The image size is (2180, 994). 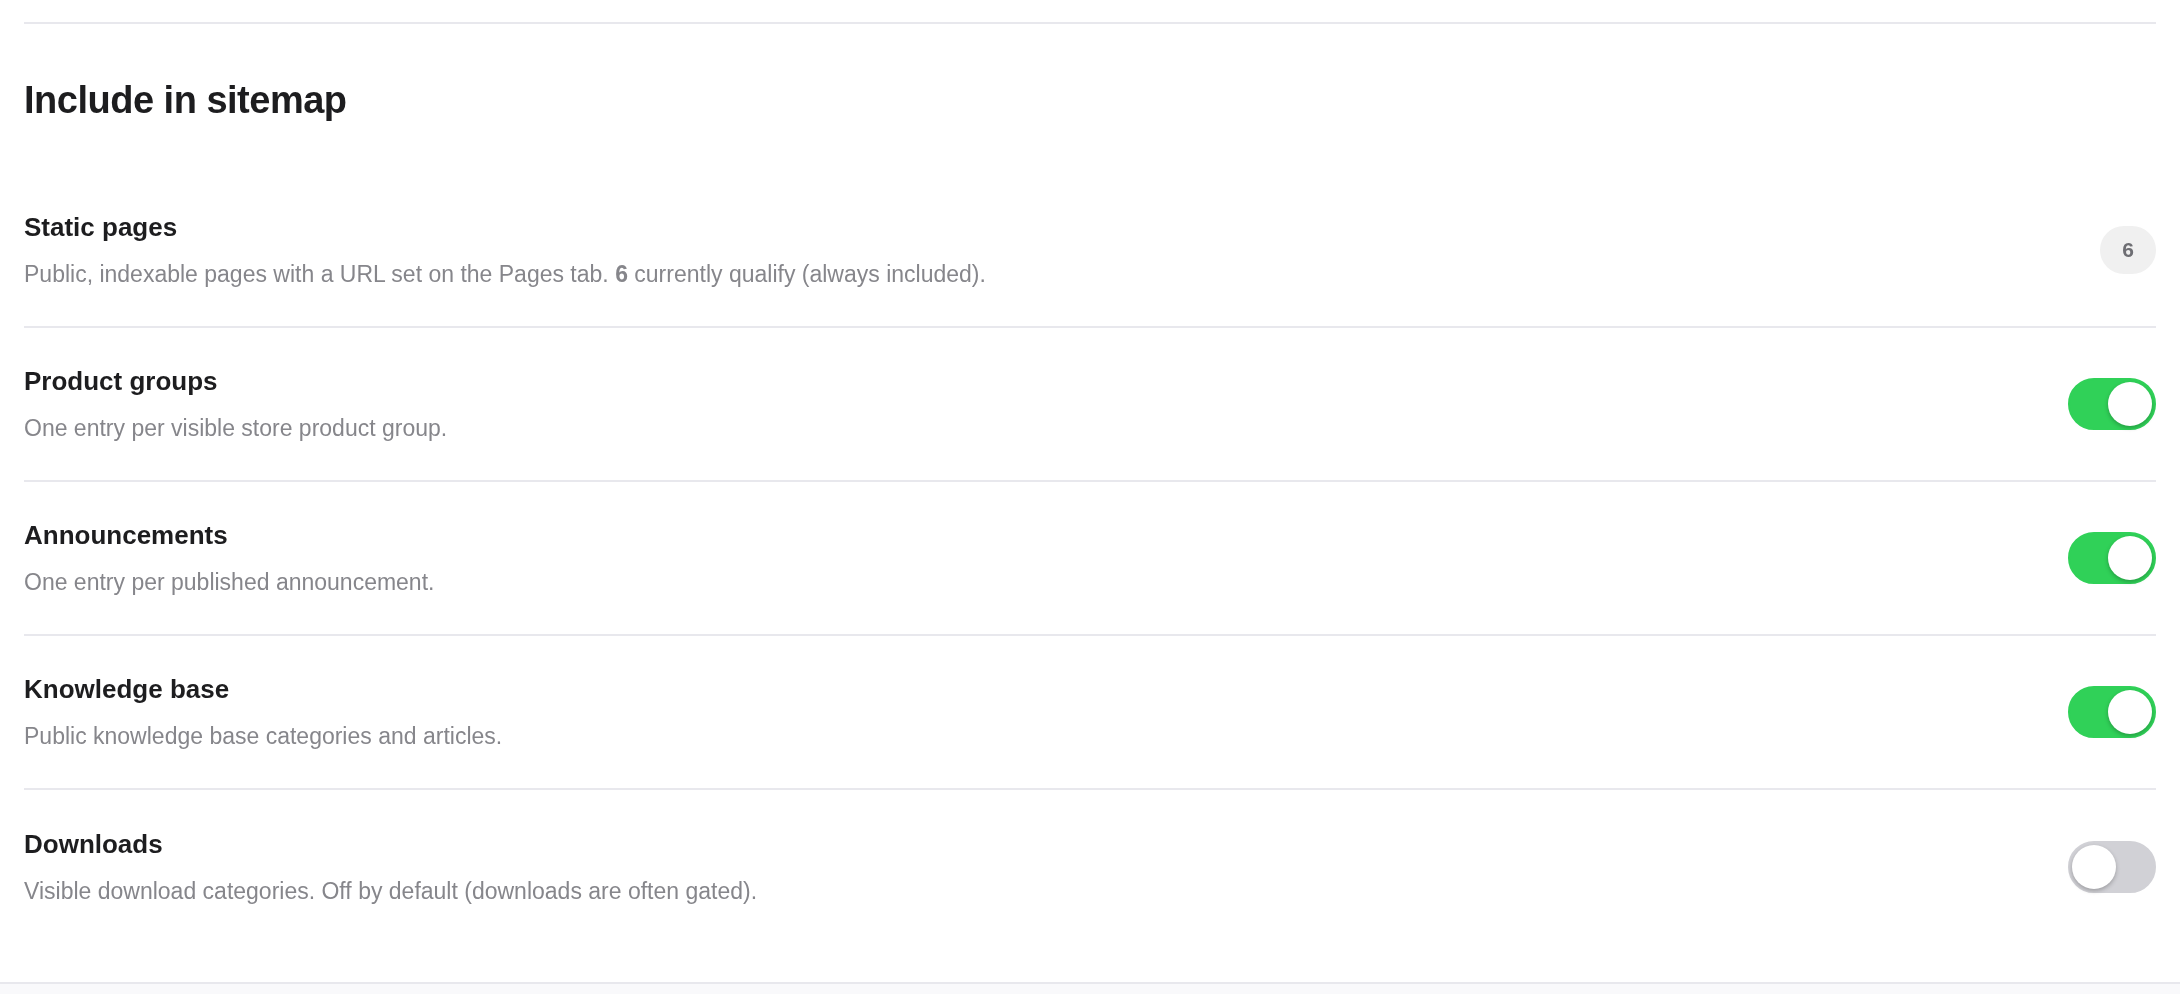 I want to click on setting-title: Downloads, so click(x=94, y=845).